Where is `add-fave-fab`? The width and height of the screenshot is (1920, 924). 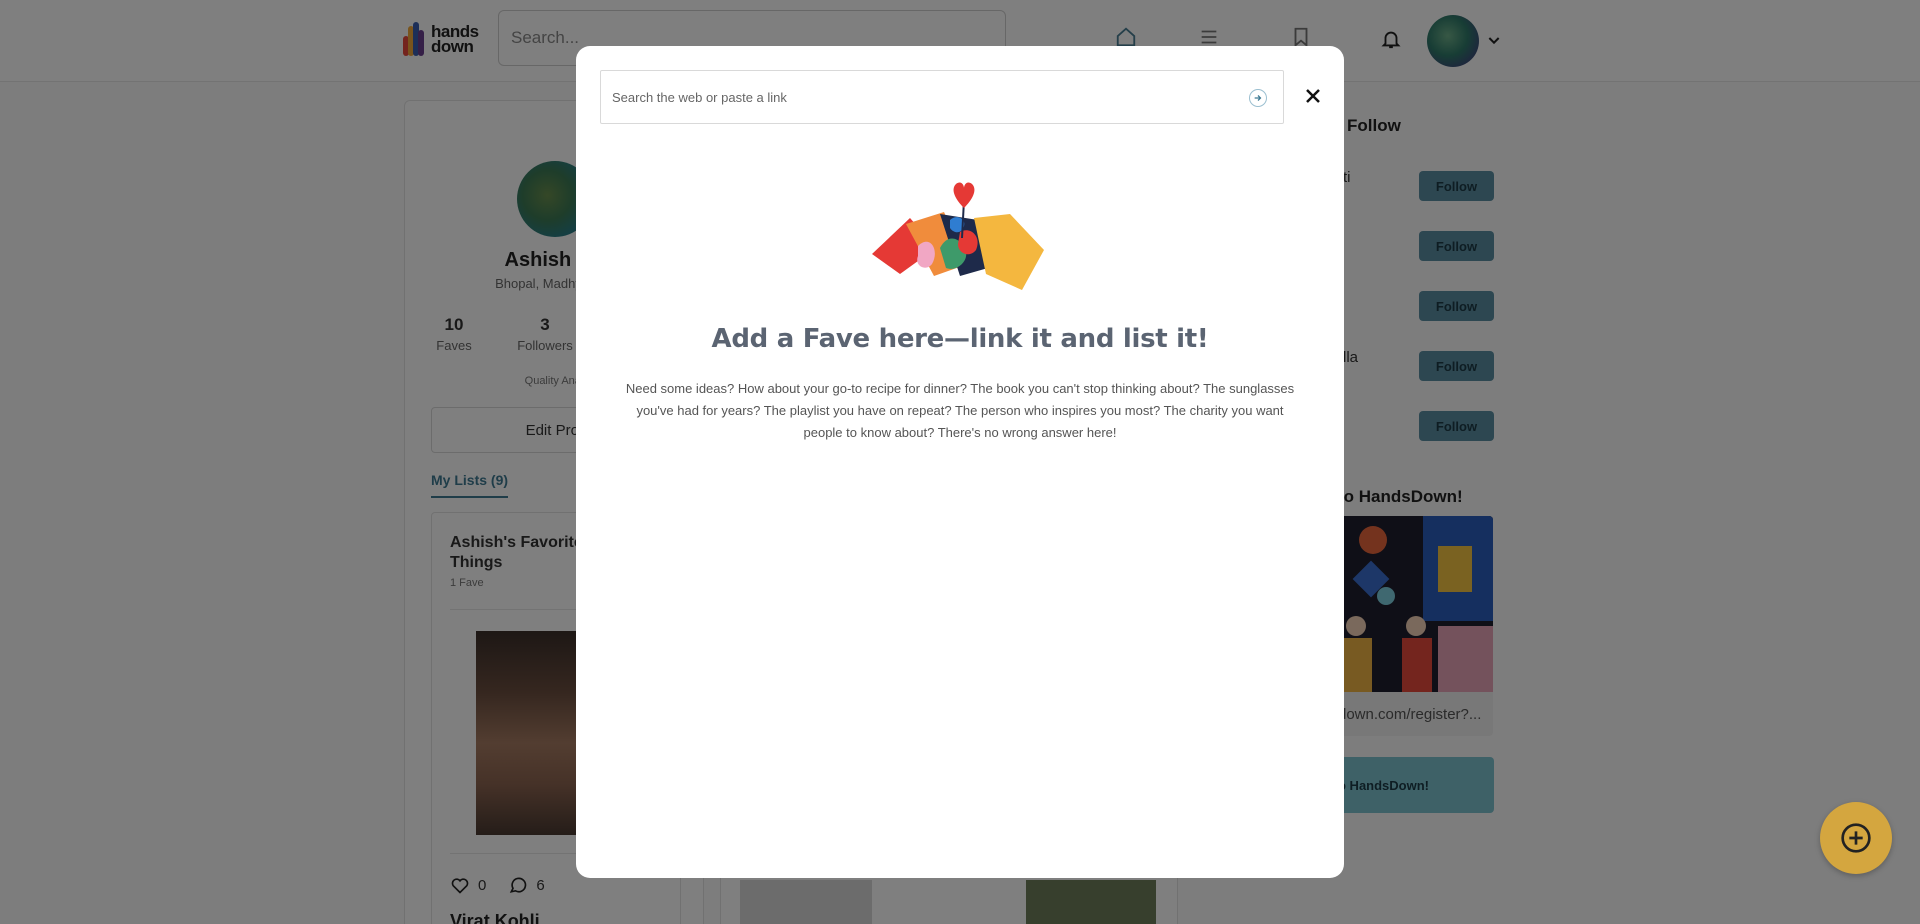
add-fave-fab is located at coordinates (1856, 838).